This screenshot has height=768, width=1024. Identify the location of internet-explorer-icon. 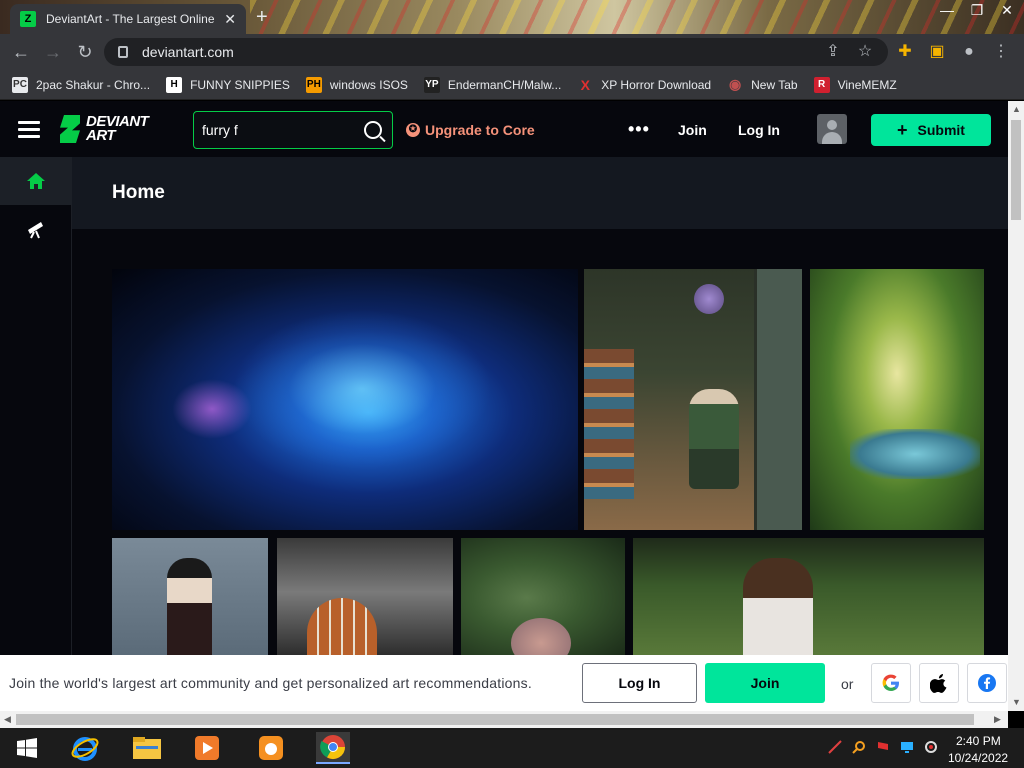
(85, 748).